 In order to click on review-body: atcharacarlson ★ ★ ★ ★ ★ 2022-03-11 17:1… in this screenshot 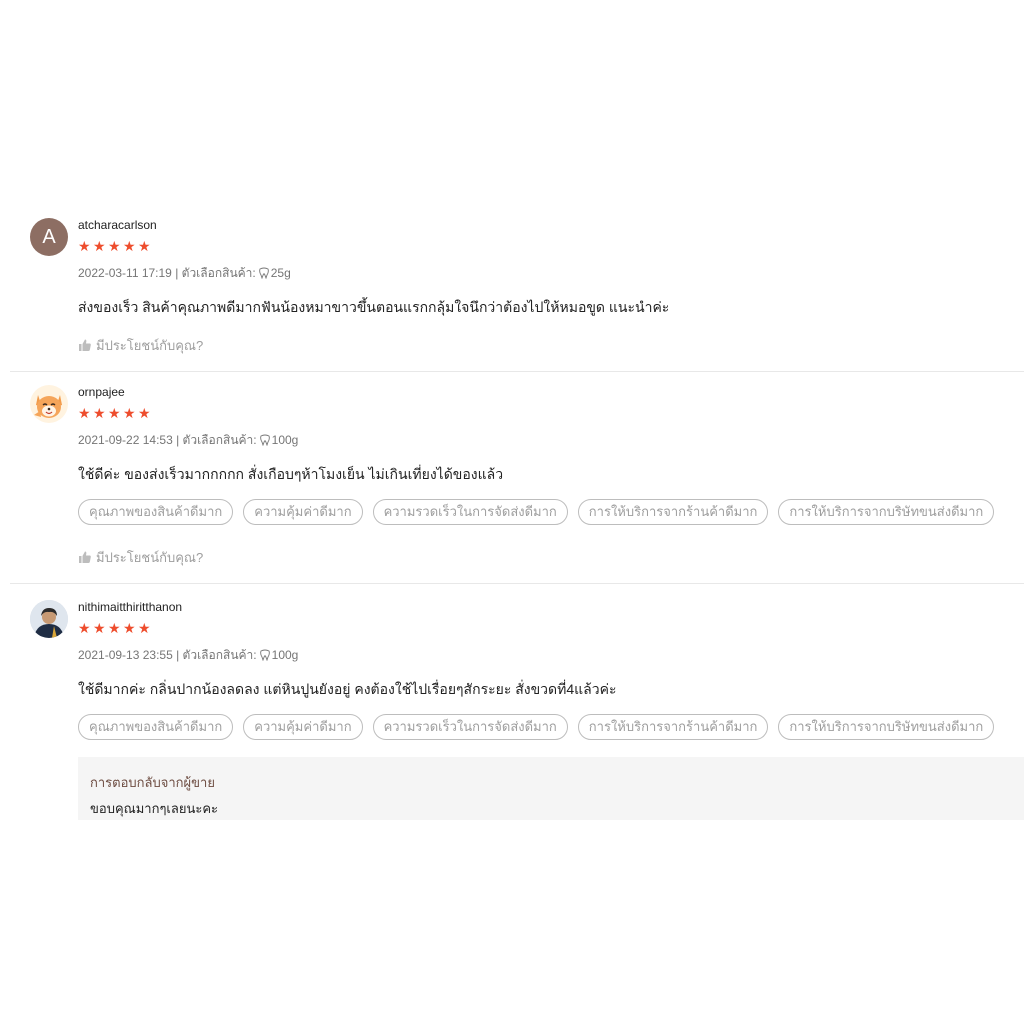, I will do `click(551, 285)`.